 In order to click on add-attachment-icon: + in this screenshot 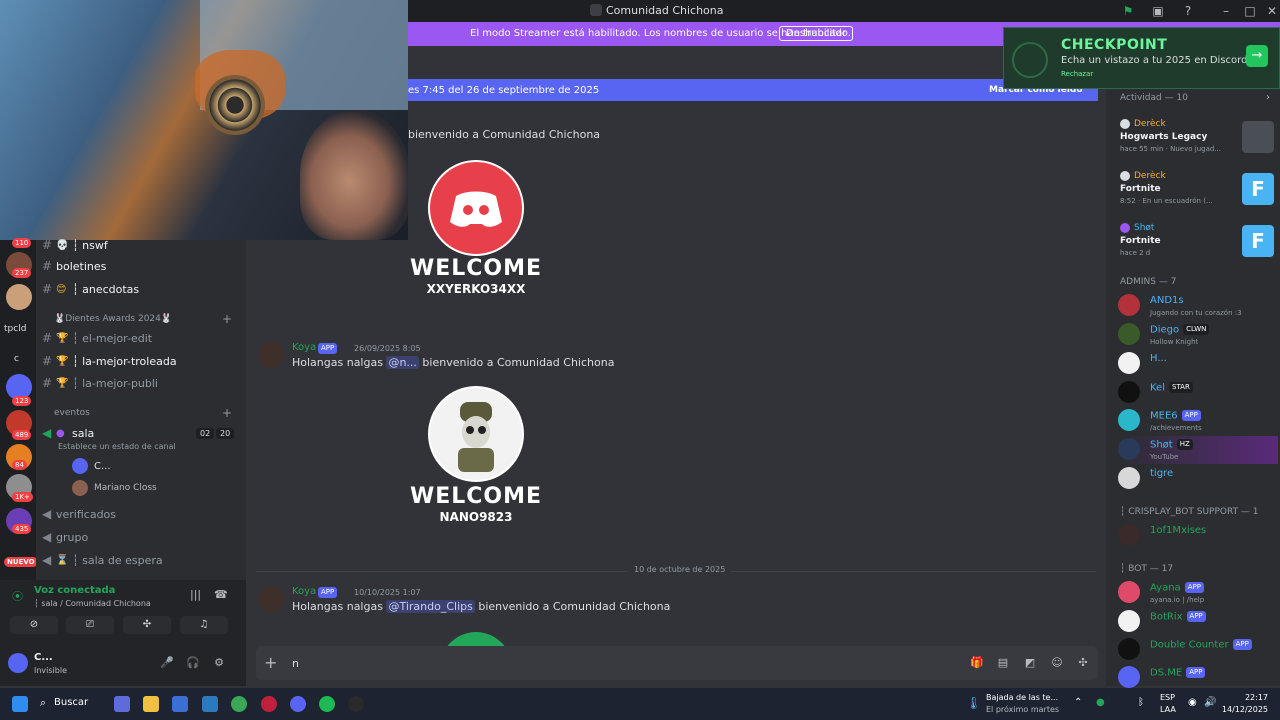, I will do `click(270, 662)`.